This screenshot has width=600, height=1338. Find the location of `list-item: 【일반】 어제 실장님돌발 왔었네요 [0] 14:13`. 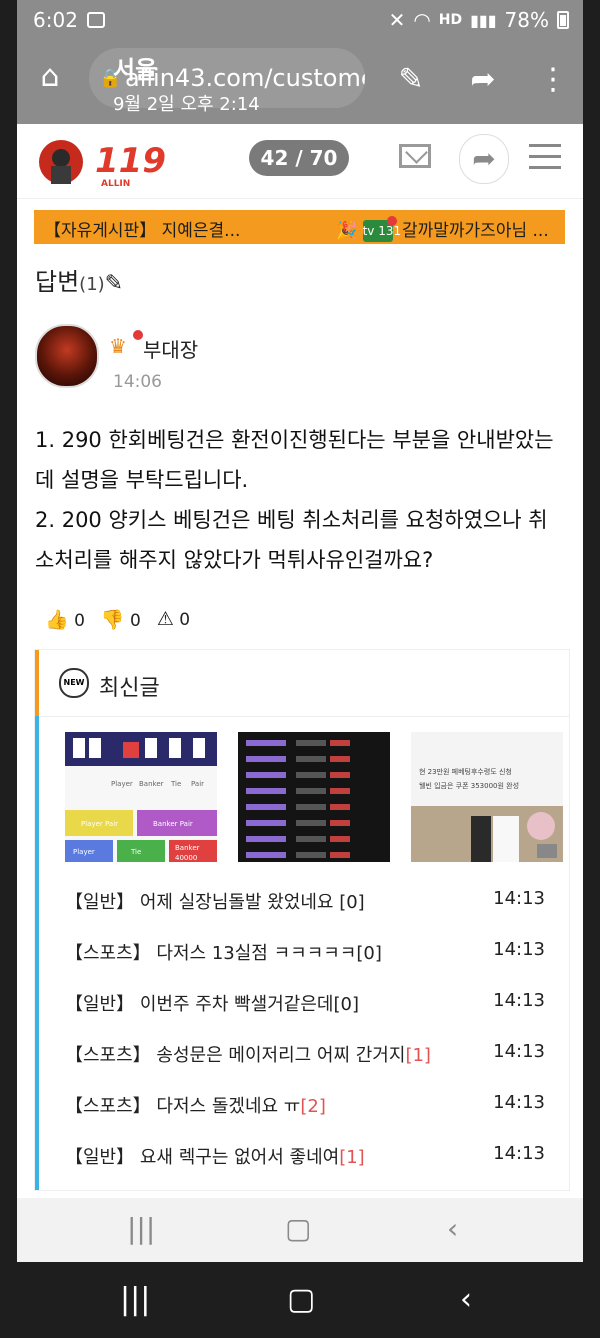

list-item: 【일반】 어제 실장님돌발 왔었네요 [0] 14:13 is located at coordinates (305, 897).